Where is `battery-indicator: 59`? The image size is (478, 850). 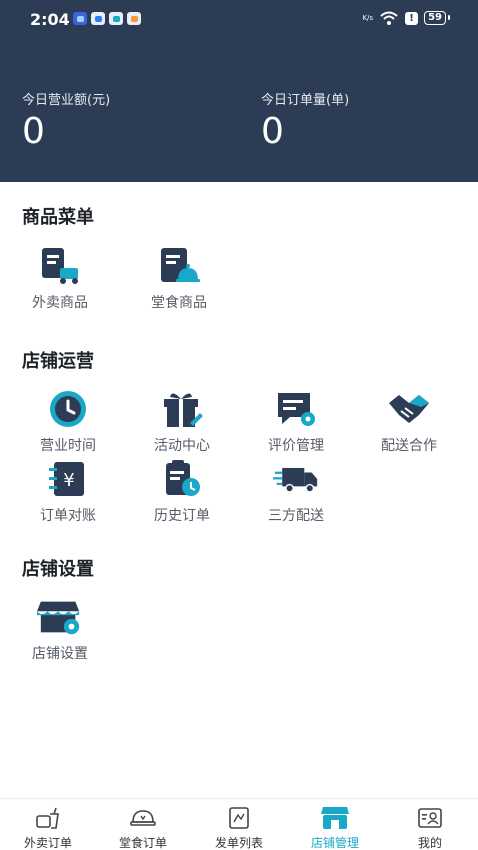 battery-indicator: 59 is located at coordinates (437, 18).